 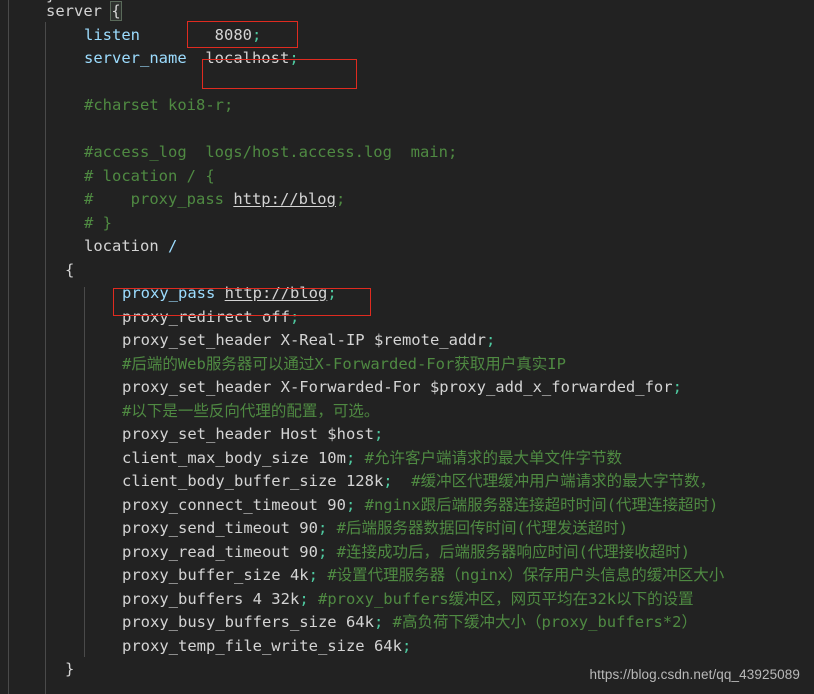 What do you see at coordinates (407, 36) in the screenshot?
I see `code-line: listen 8080;` at bounding box center [407, 36].